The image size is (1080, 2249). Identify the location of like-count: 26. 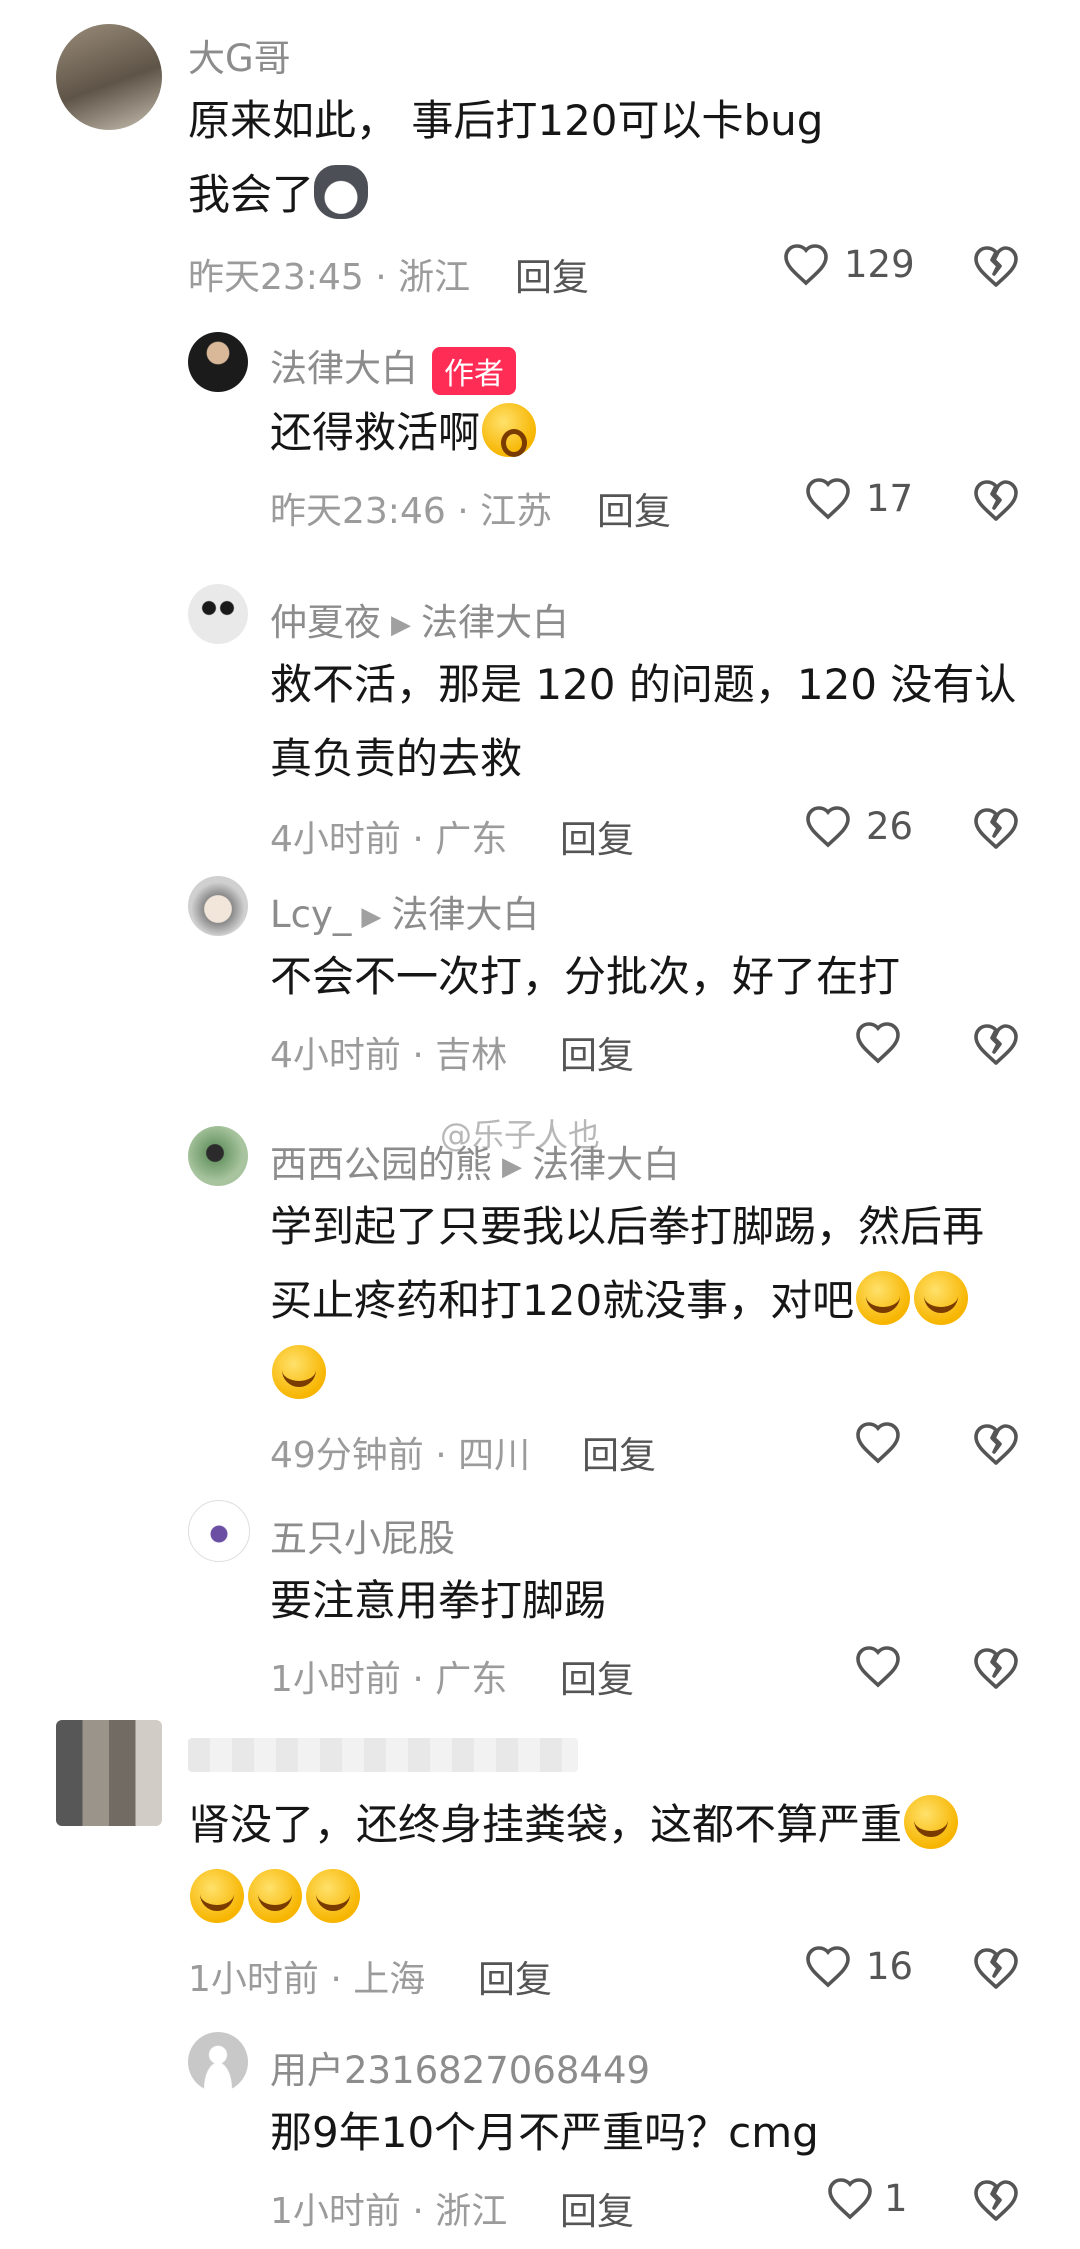
(890, 826).